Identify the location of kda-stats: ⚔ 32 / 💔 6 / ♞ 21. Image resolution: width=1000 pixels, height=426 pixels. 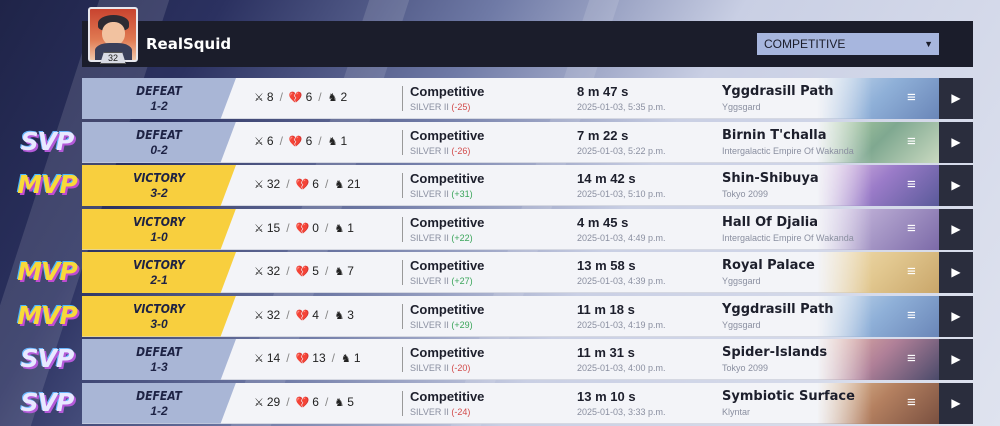
(307, 184).